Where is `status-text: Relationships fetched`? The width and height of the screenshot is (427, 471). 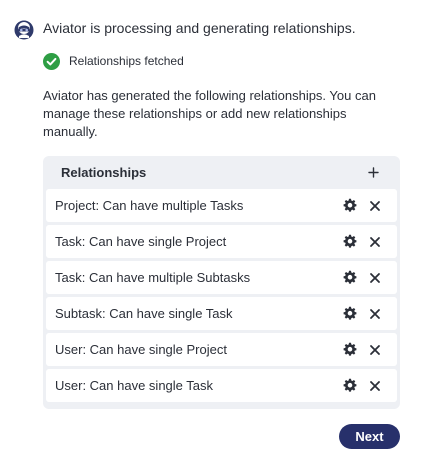 status-text: Relationships fetched is located at coordinates (126, 61).